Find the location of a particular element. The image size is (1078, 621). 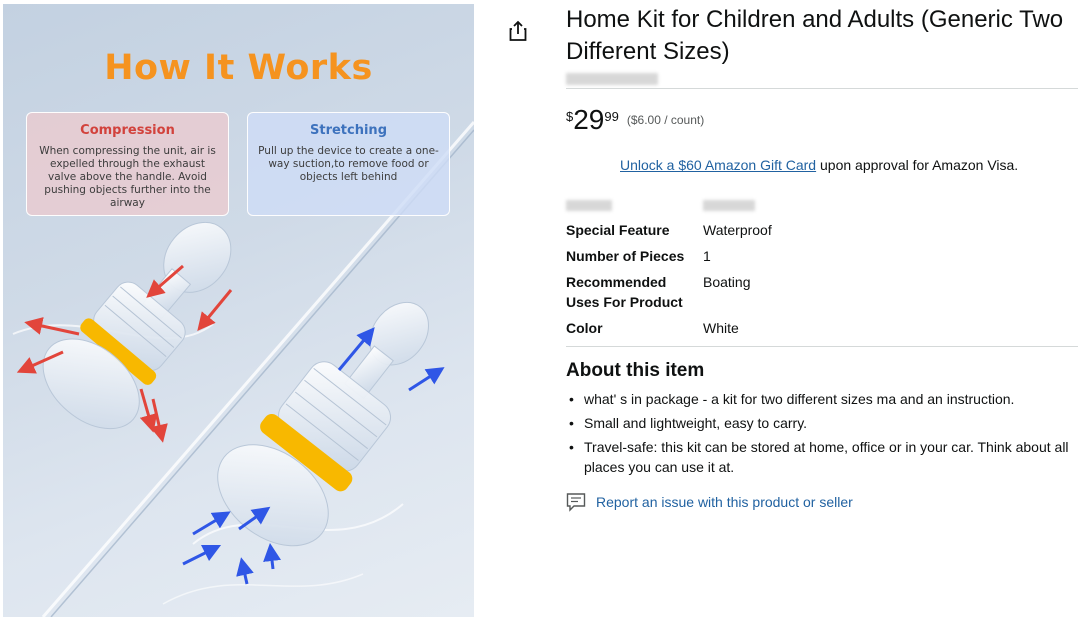

image-heading: How It Works is located at coordinates (238, 68).